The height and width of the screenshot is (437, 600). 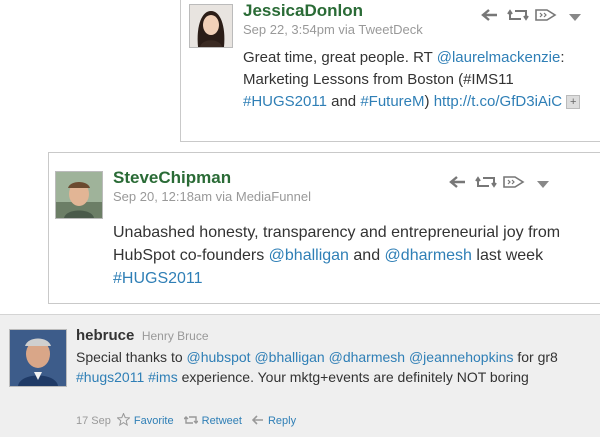 What do you see at coordinates (131, 357) in the screenshot?
I see `tweet-text-part: Special thanks to` at bounding box center [131, 357].